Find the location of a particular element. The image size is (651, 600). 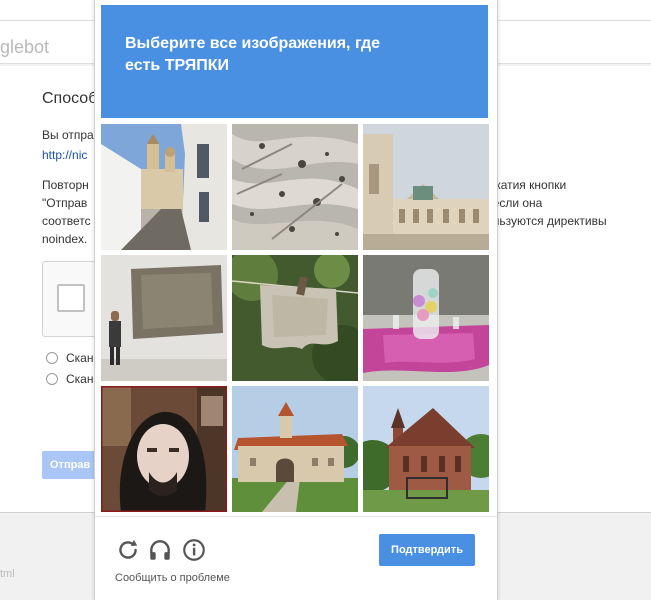

image-tile-cloth-on-wall is located at coordinates (164, 318).